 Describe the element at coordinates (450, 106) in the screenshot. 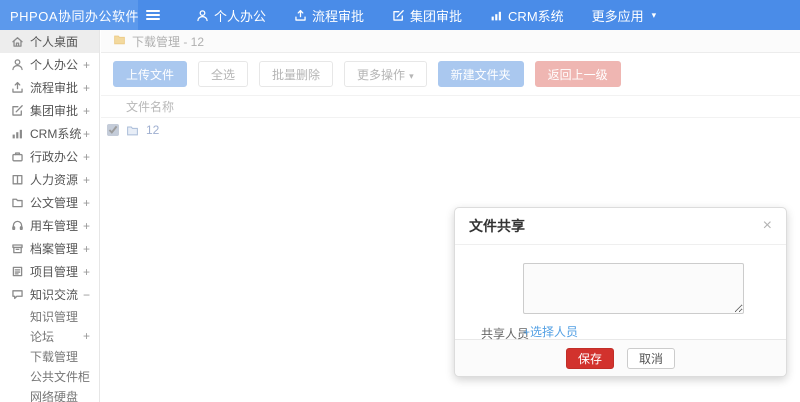

I see `file-table-header: 文件名称` at that location.